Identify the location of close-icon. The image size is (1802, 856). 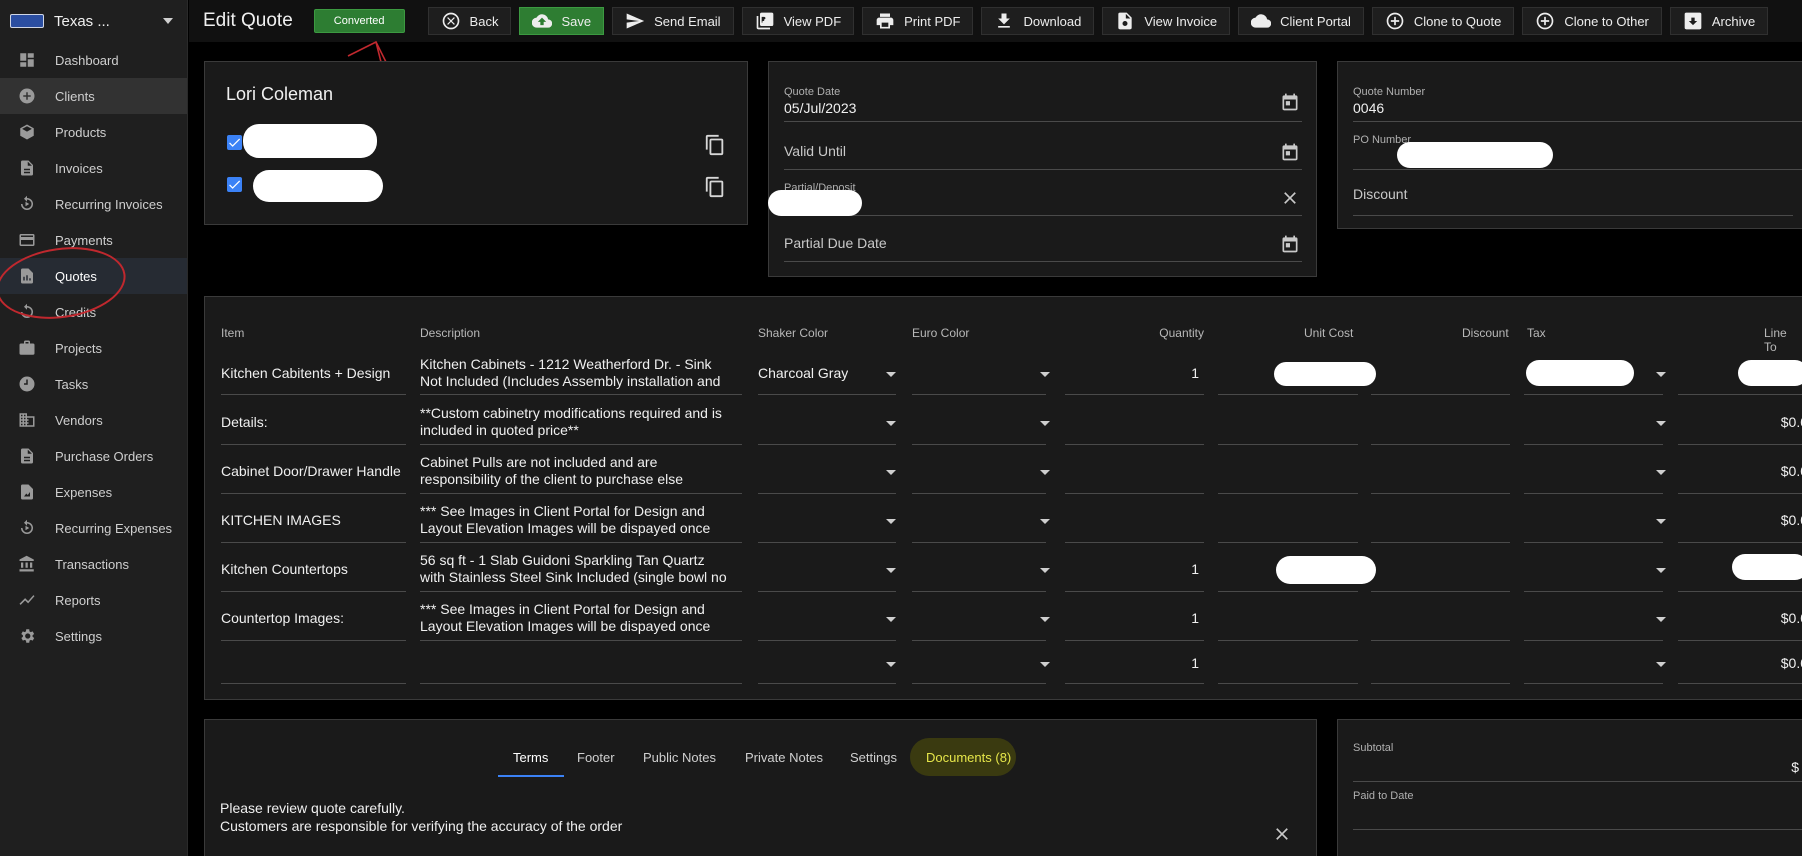
(1290, 198).